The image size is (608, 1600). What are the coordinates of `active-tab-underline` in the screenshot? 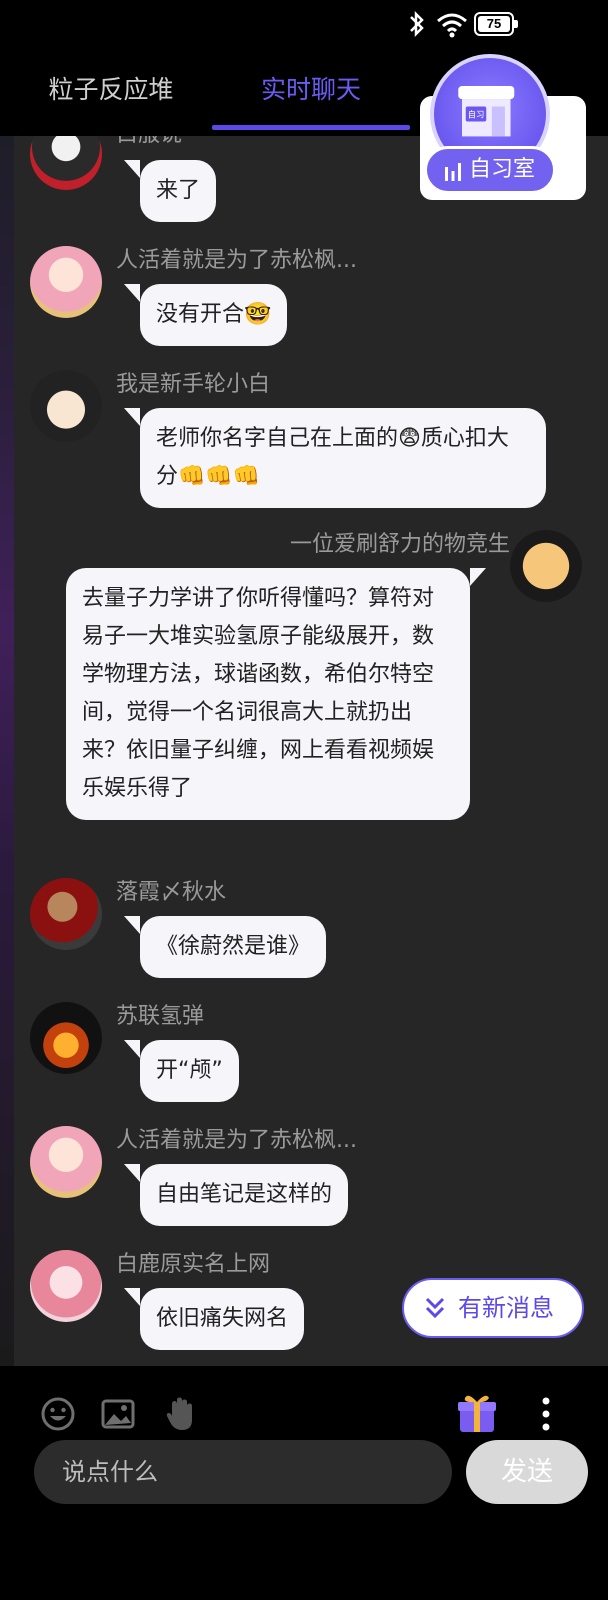 It's located at (311, 127).